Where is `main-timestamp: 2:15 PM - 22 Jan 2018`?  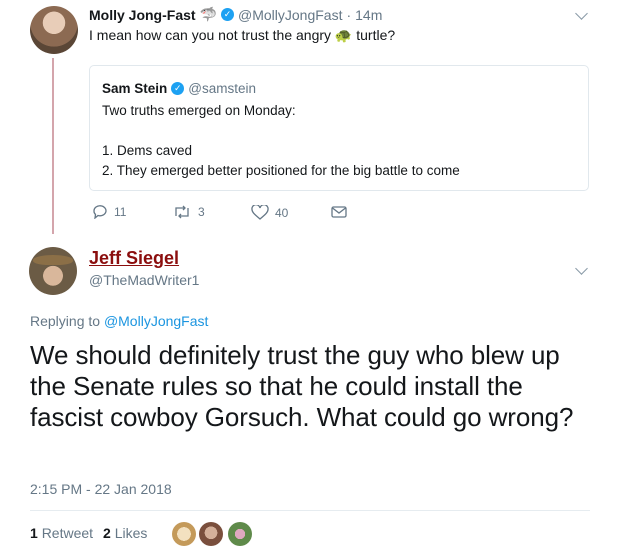
main-timestamp: 2:15 PM - 22 Jan 2018 is located at coordinates (101, 489).